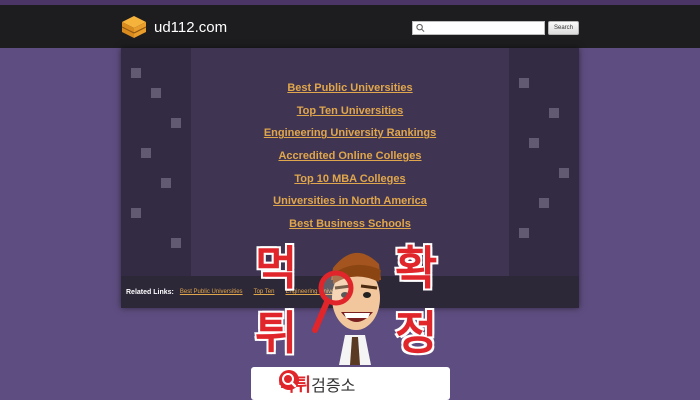 The height and width of the screenshot is (400, 700). Describe the element at coordinates (563, 28) in the screenshot. I see `search-button: Search` at that location.